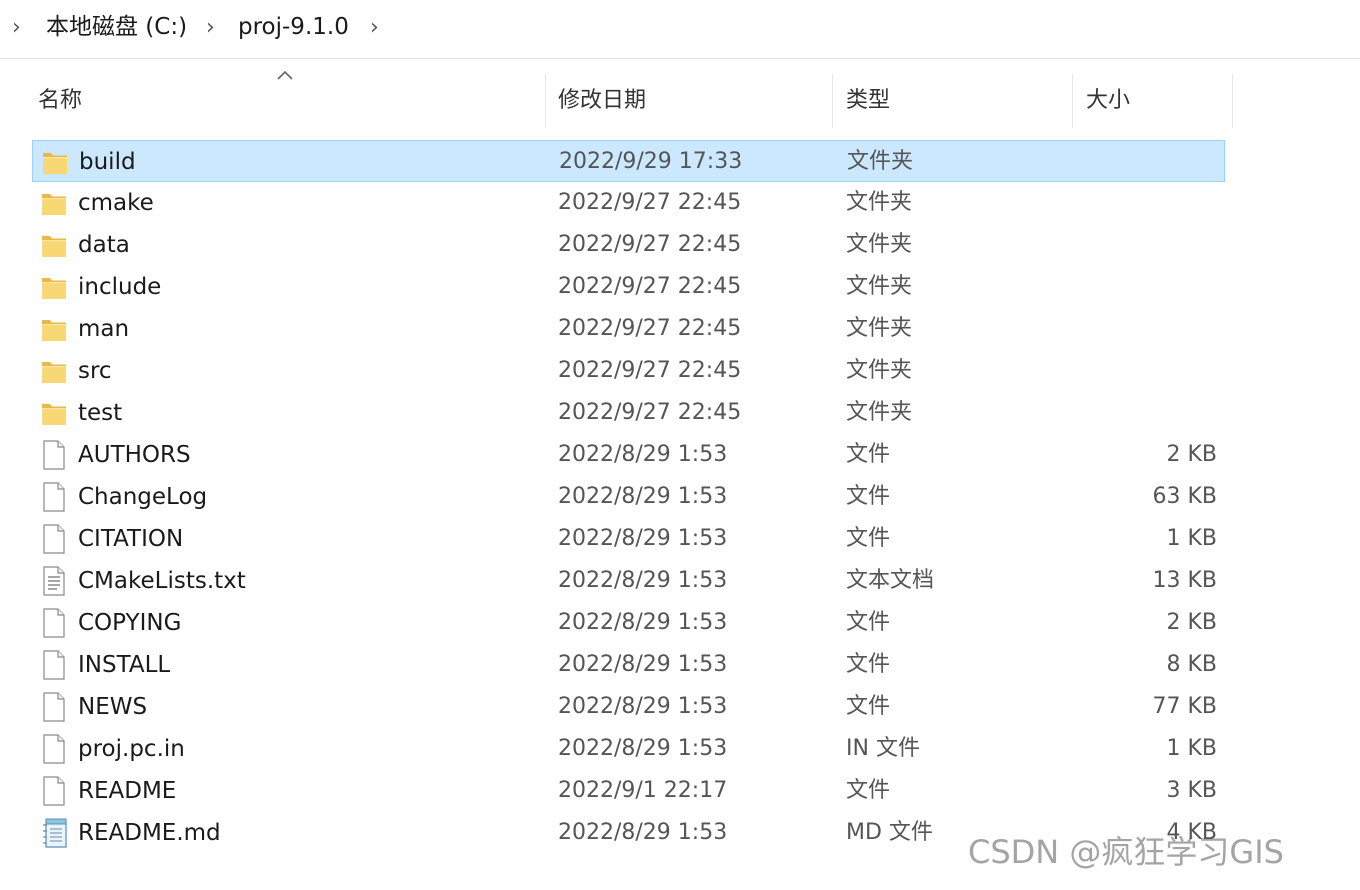  I want to click on file-name: README, so click(127, 791).